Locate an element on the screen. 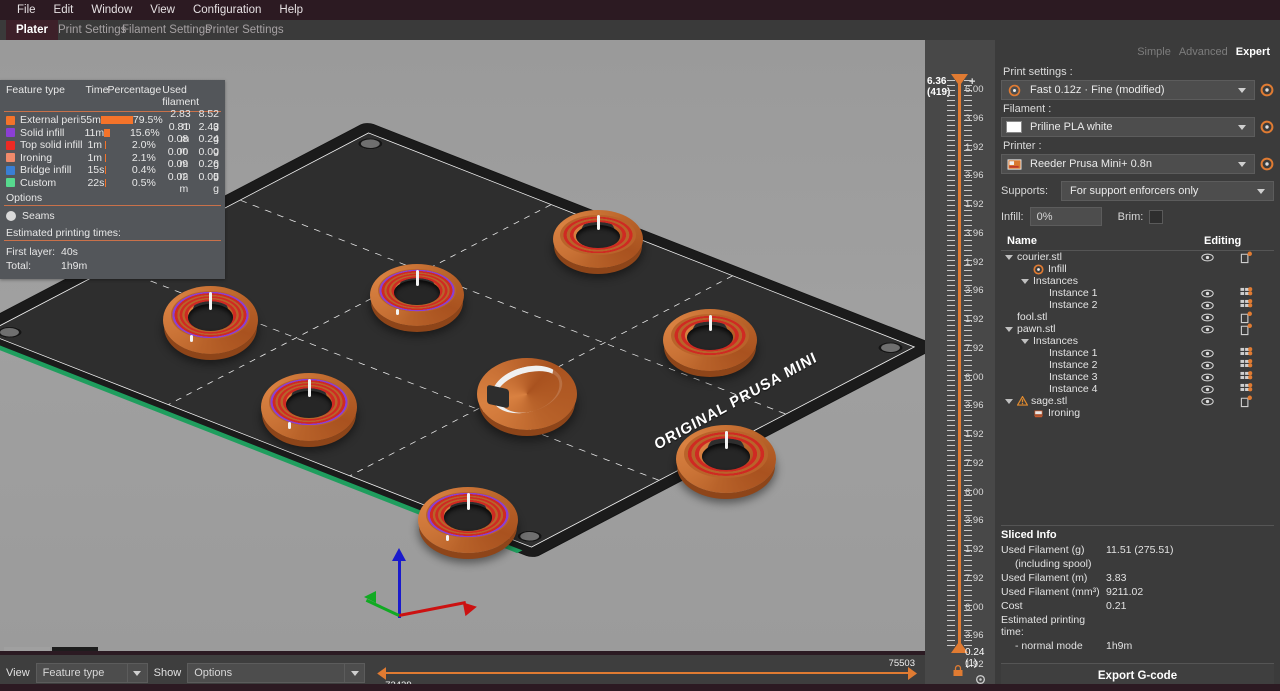 This screenshot has height=691, width=1280. lock-icon is located at coordinates (958, 671).